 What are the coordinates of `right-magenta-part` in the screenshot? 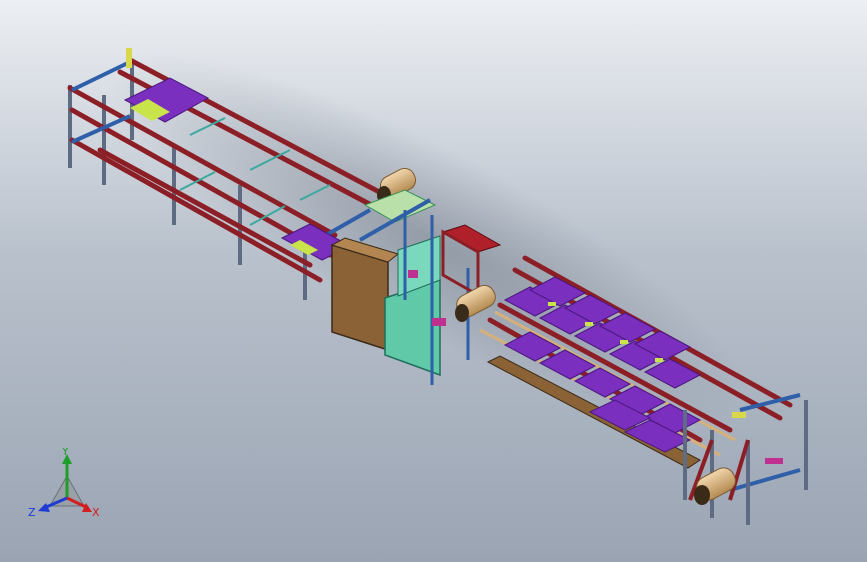 It's located at (774, 461).